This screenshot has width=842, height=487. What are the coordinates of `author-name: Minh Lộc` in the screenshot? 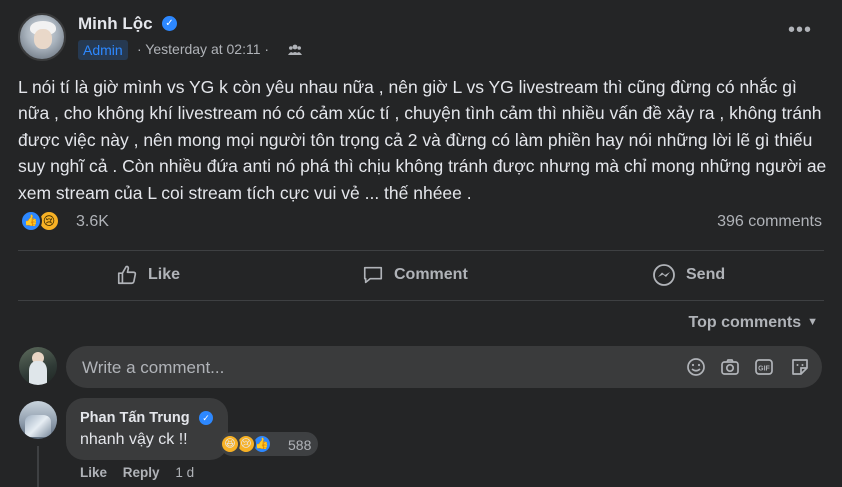 It's located at (115, 24).